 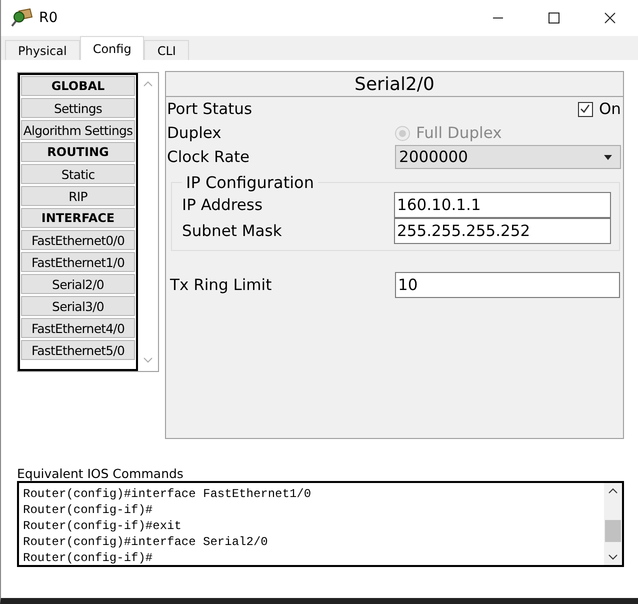 What do you see at coordinates (613, 491) in the screenshot?
I see `scroll-up-icon` at bounding box center [613, 491].